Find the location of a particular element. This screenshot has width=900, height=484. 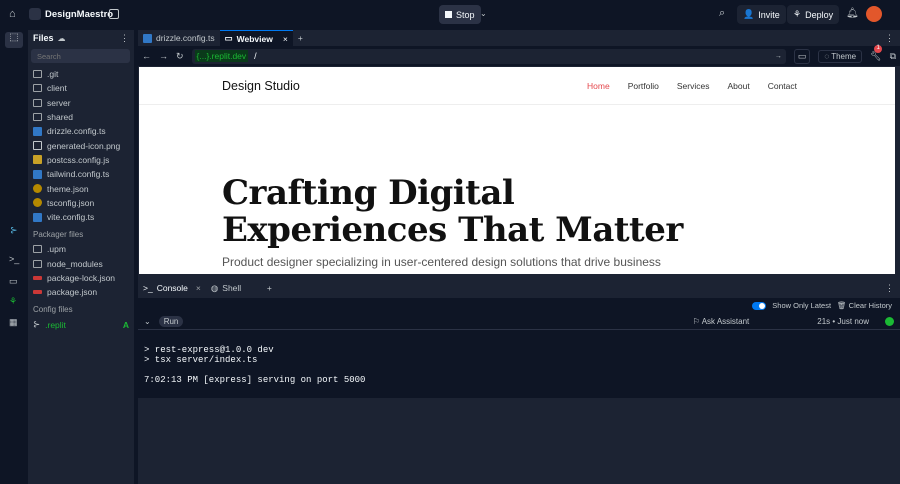

clear-history-label: Clear History is located at coordinates (870, 305).